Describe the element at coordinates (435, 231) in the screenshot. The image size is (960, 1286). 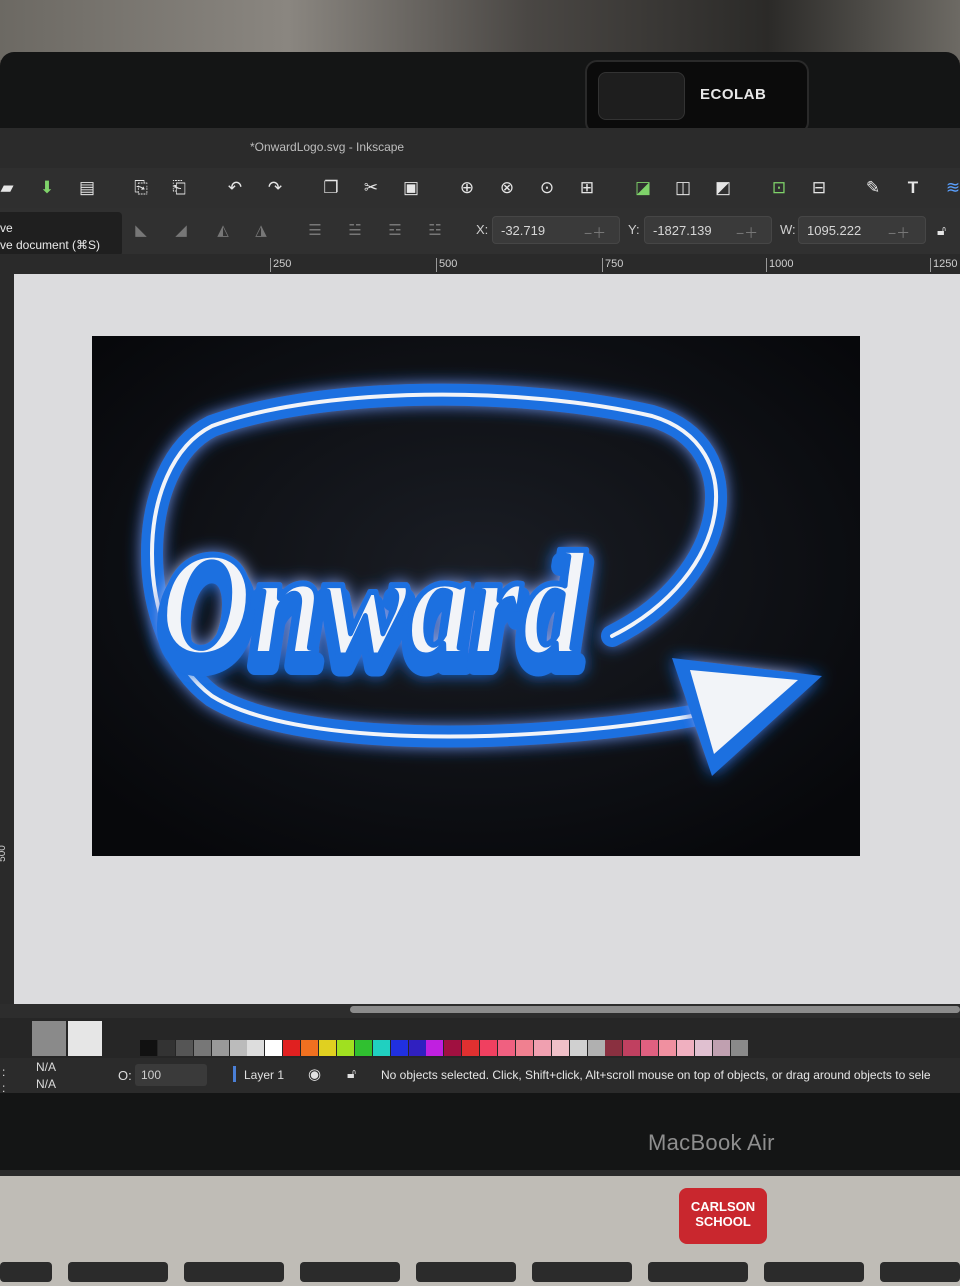
I see `lower-bottom-icon: ☳` at that location.